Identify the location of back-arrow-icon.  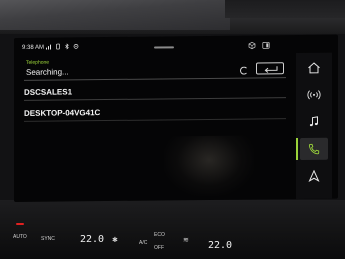
(271, 69).